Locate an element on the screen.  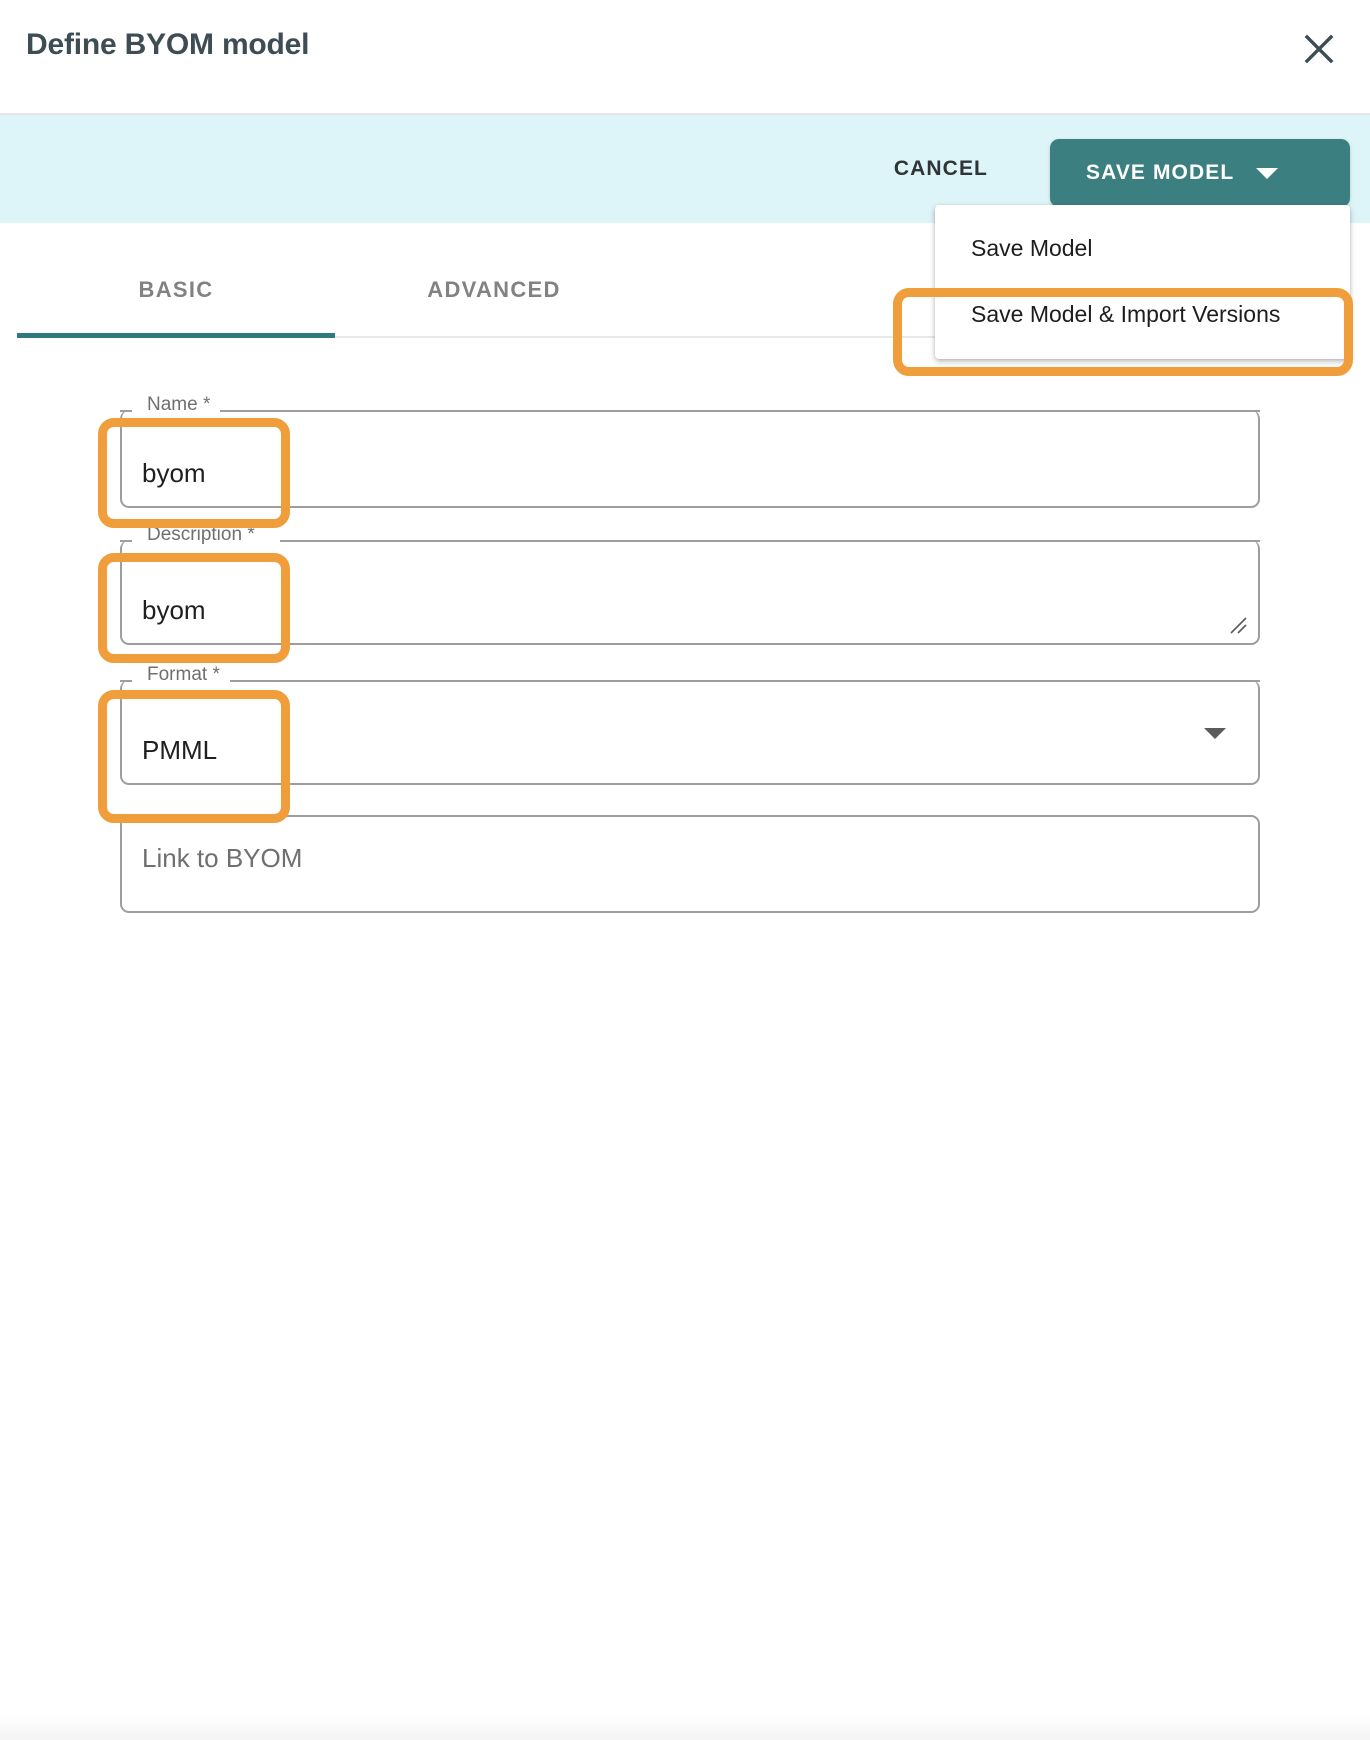
save-model-button: SAVE MODEL is located at coordinates (1200, 173).